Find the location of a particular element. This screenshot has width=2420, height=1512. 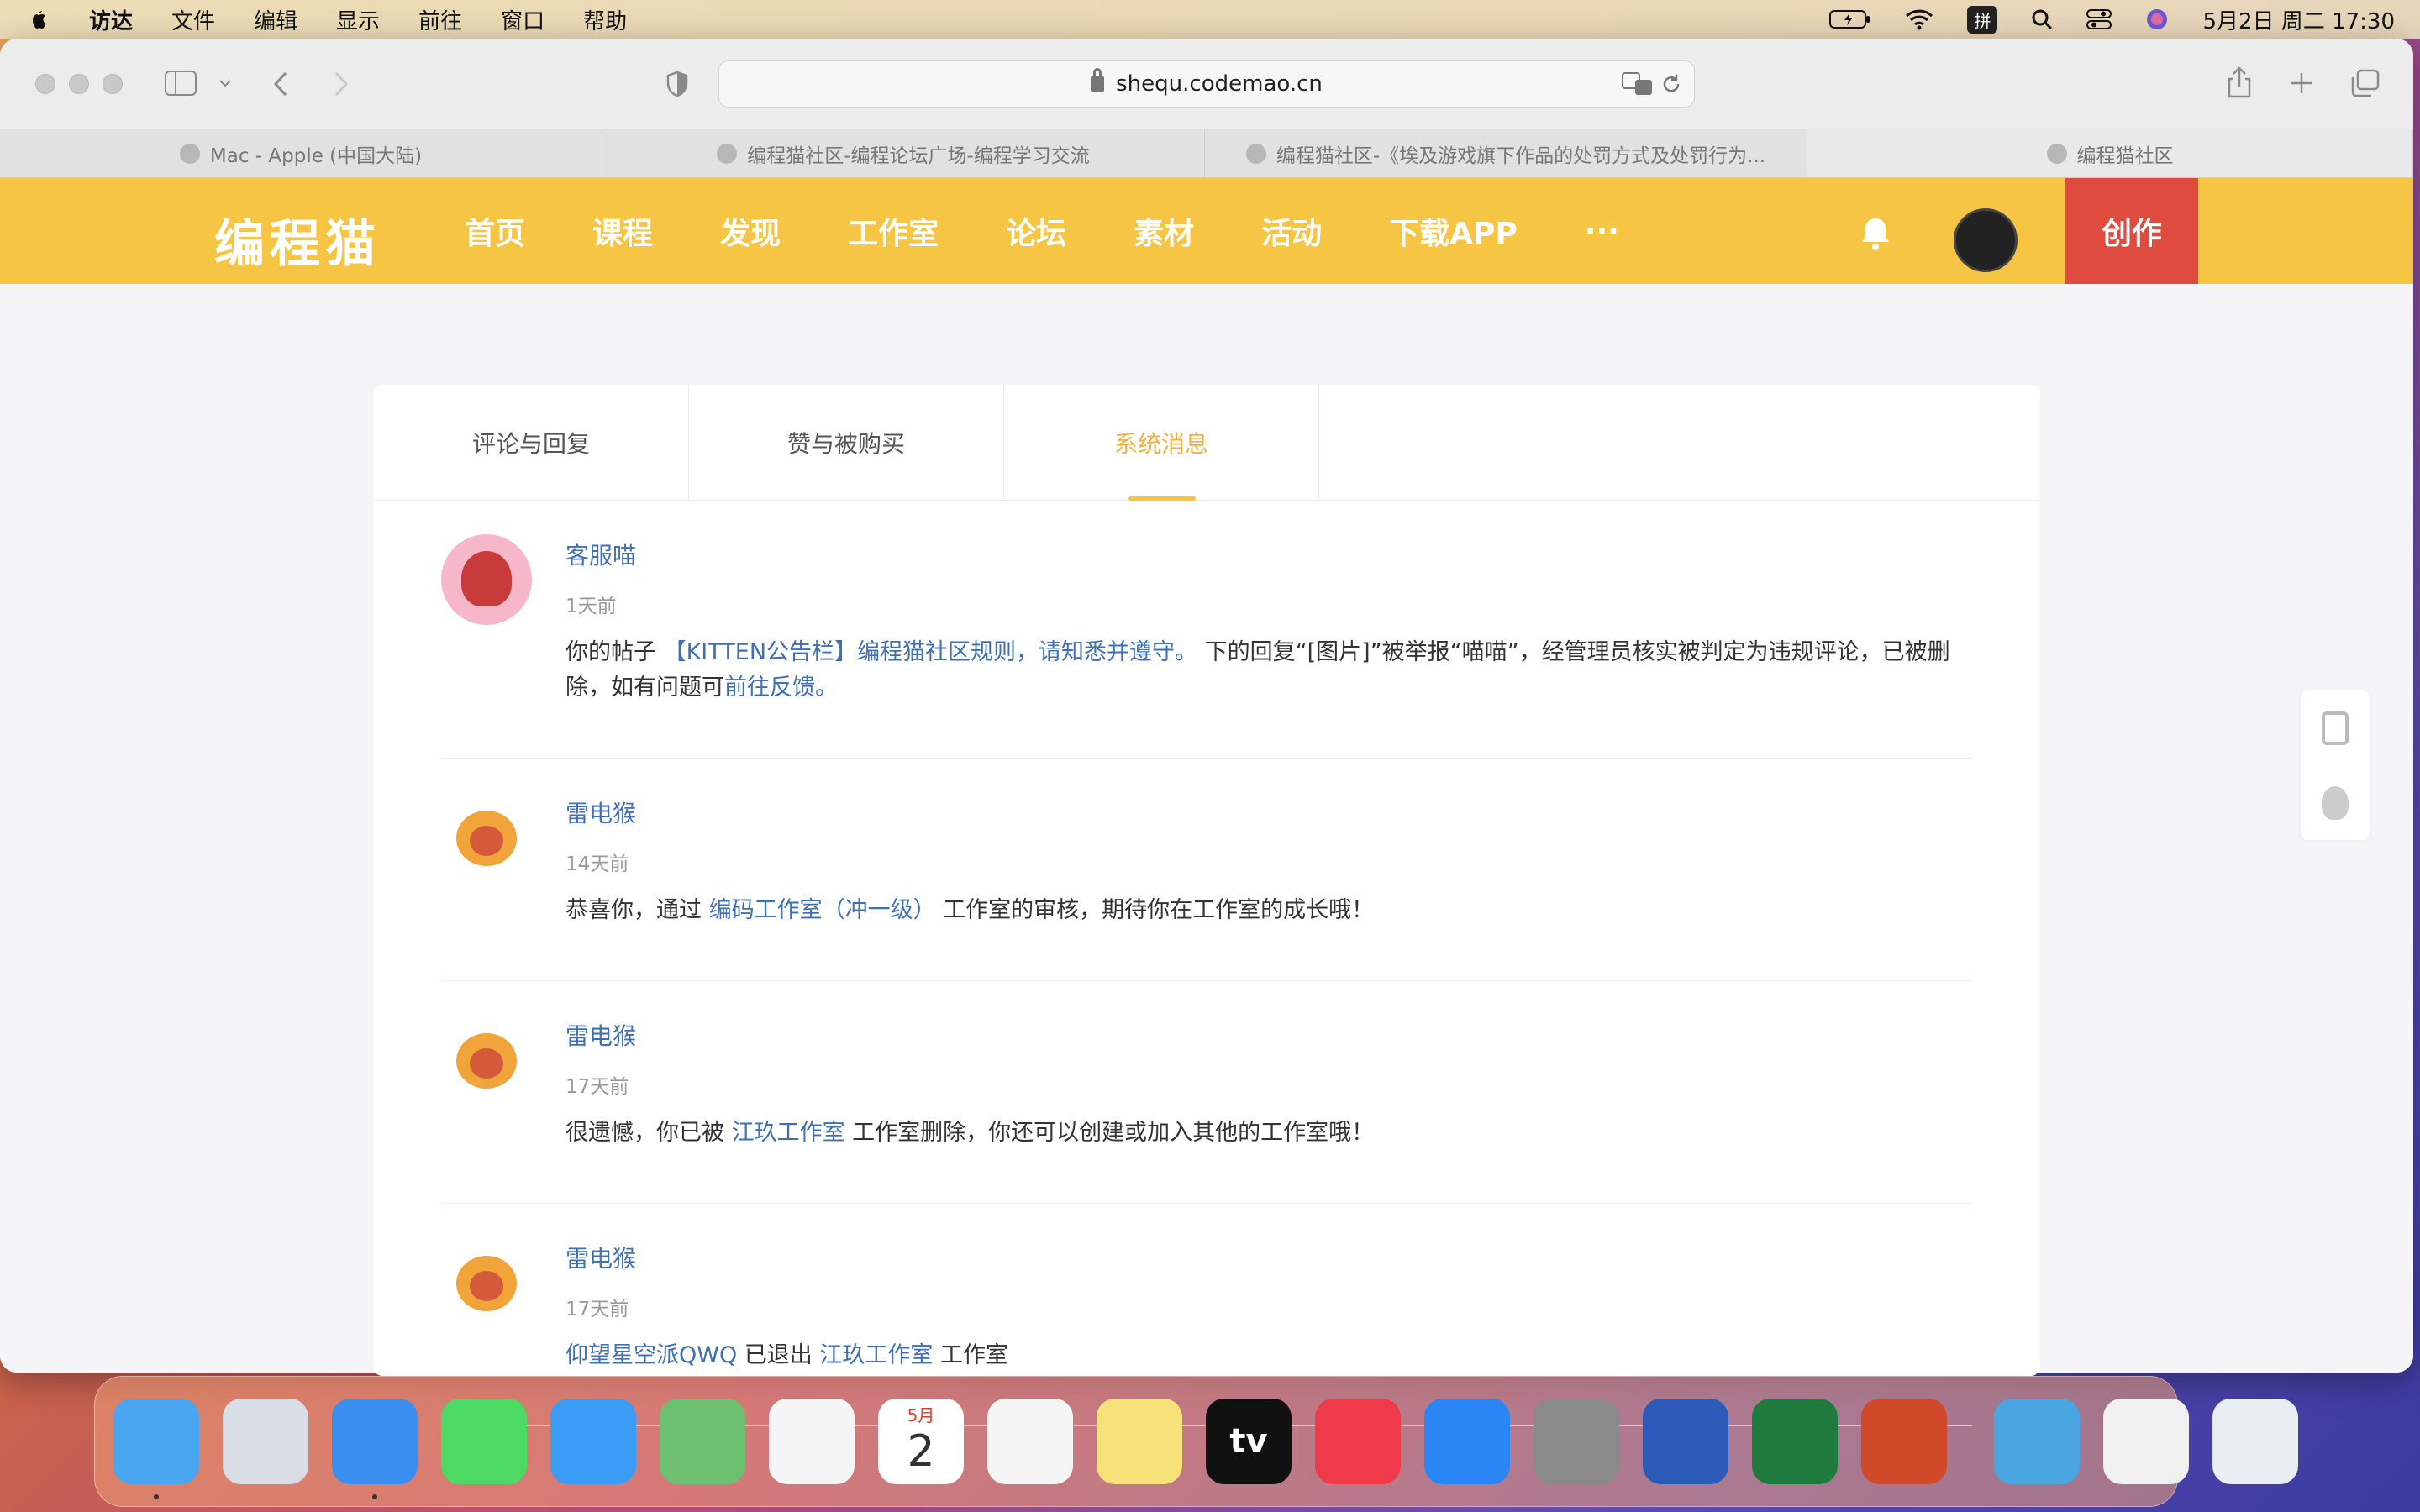

share-icon is located at coordinates (2239, 82).